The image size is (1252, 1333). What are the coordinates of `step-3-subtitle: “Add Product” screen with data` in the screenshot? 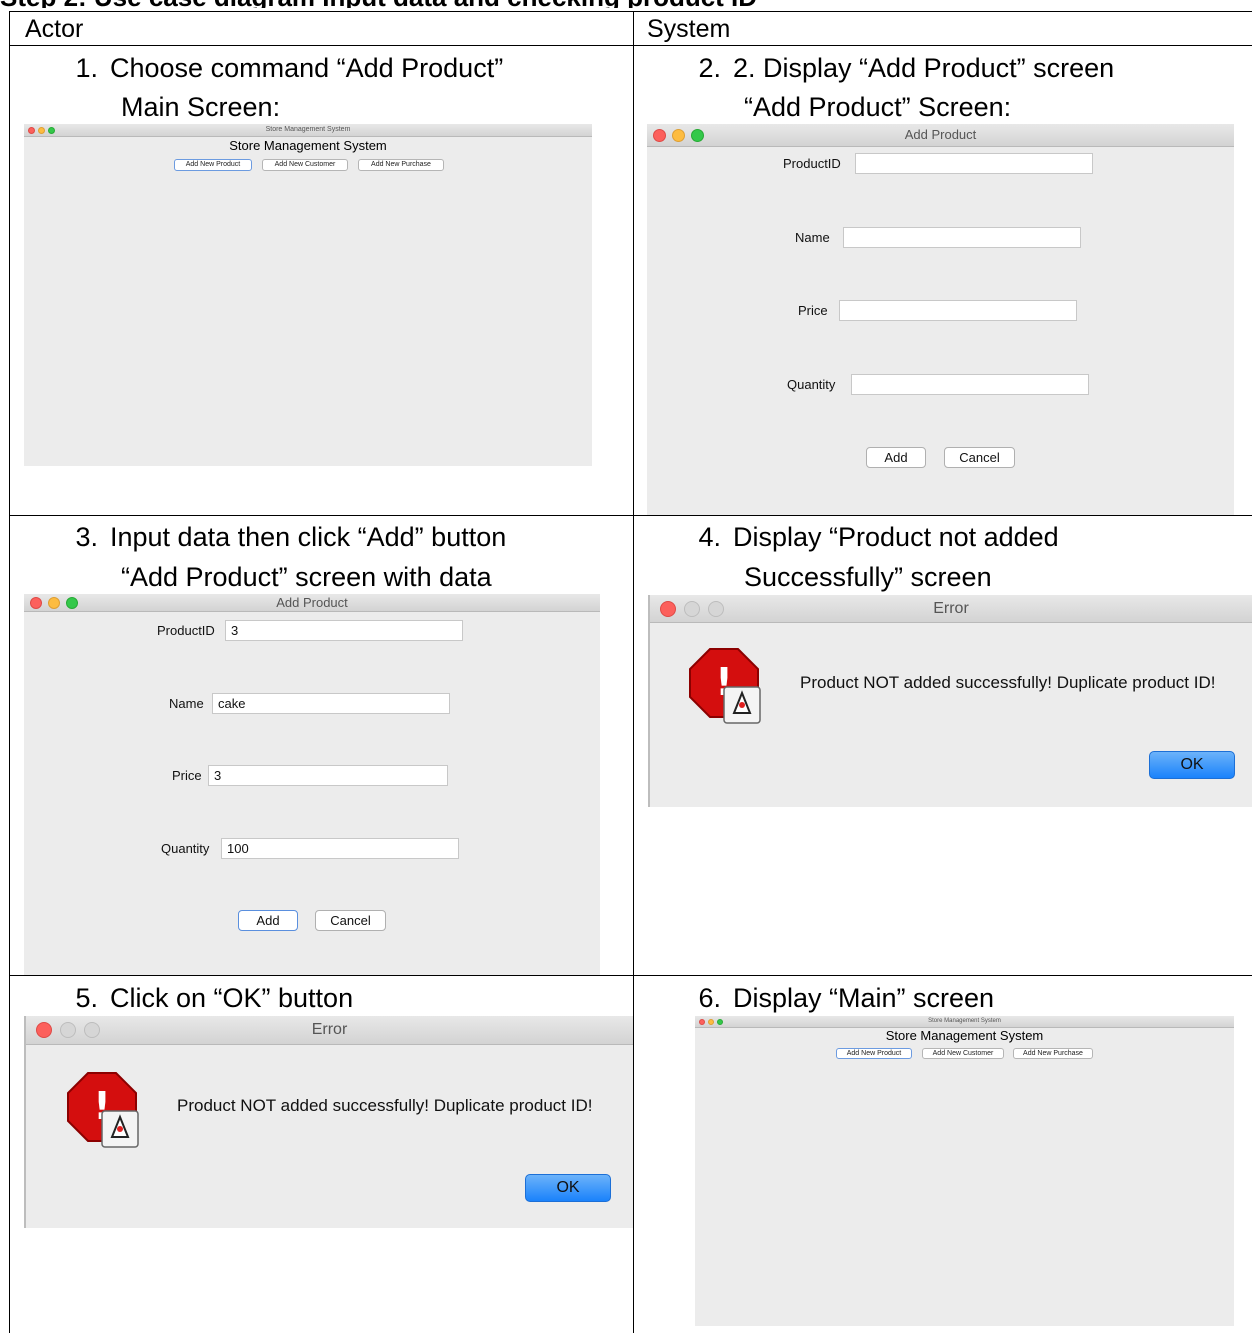 It's located at (306, 577).